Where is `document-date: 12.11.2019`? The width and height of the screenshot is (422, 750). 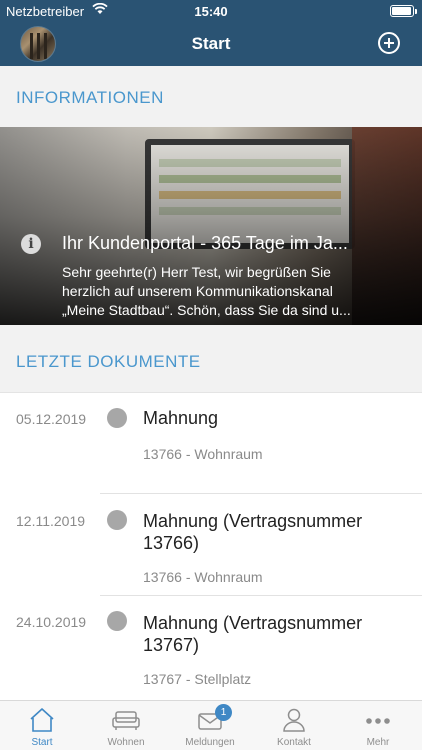
document-date: 12.11.2019 is located at coordinates (51, 521).